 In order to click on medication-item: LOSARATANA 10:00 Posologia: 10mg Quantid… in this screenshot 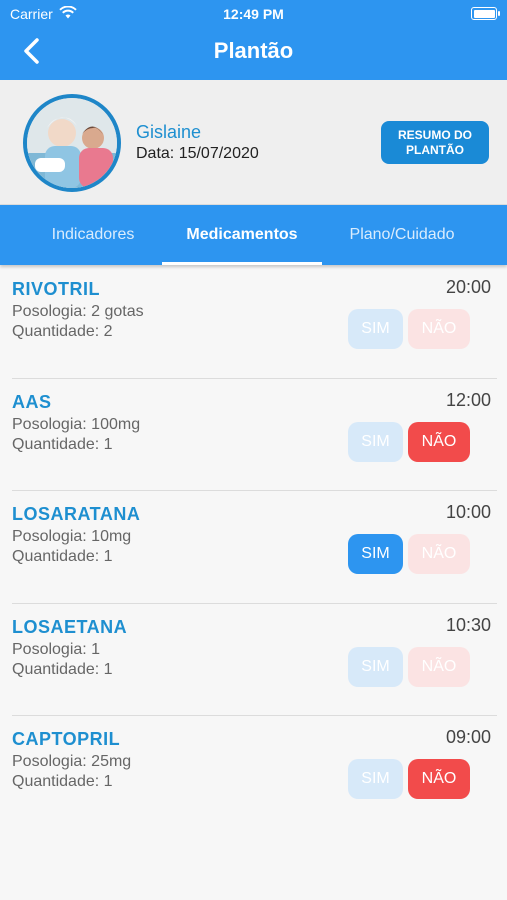, I will do `click(254, 547)`.